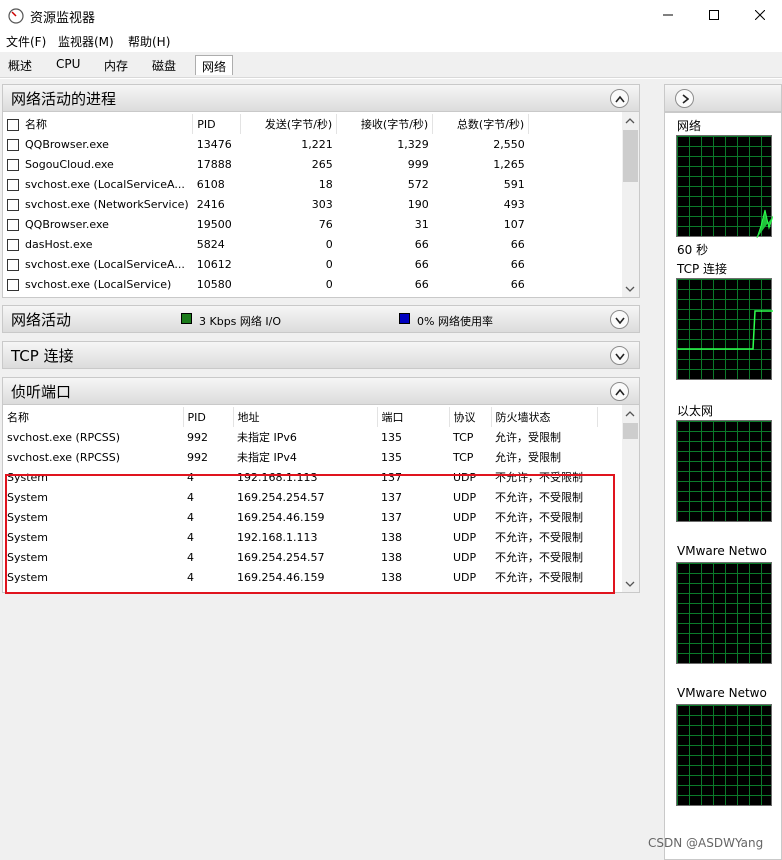  Describe the element at coordinates (86, 41) in the screenshot. I see `menu-monitor: 监视器(M)` at that location.